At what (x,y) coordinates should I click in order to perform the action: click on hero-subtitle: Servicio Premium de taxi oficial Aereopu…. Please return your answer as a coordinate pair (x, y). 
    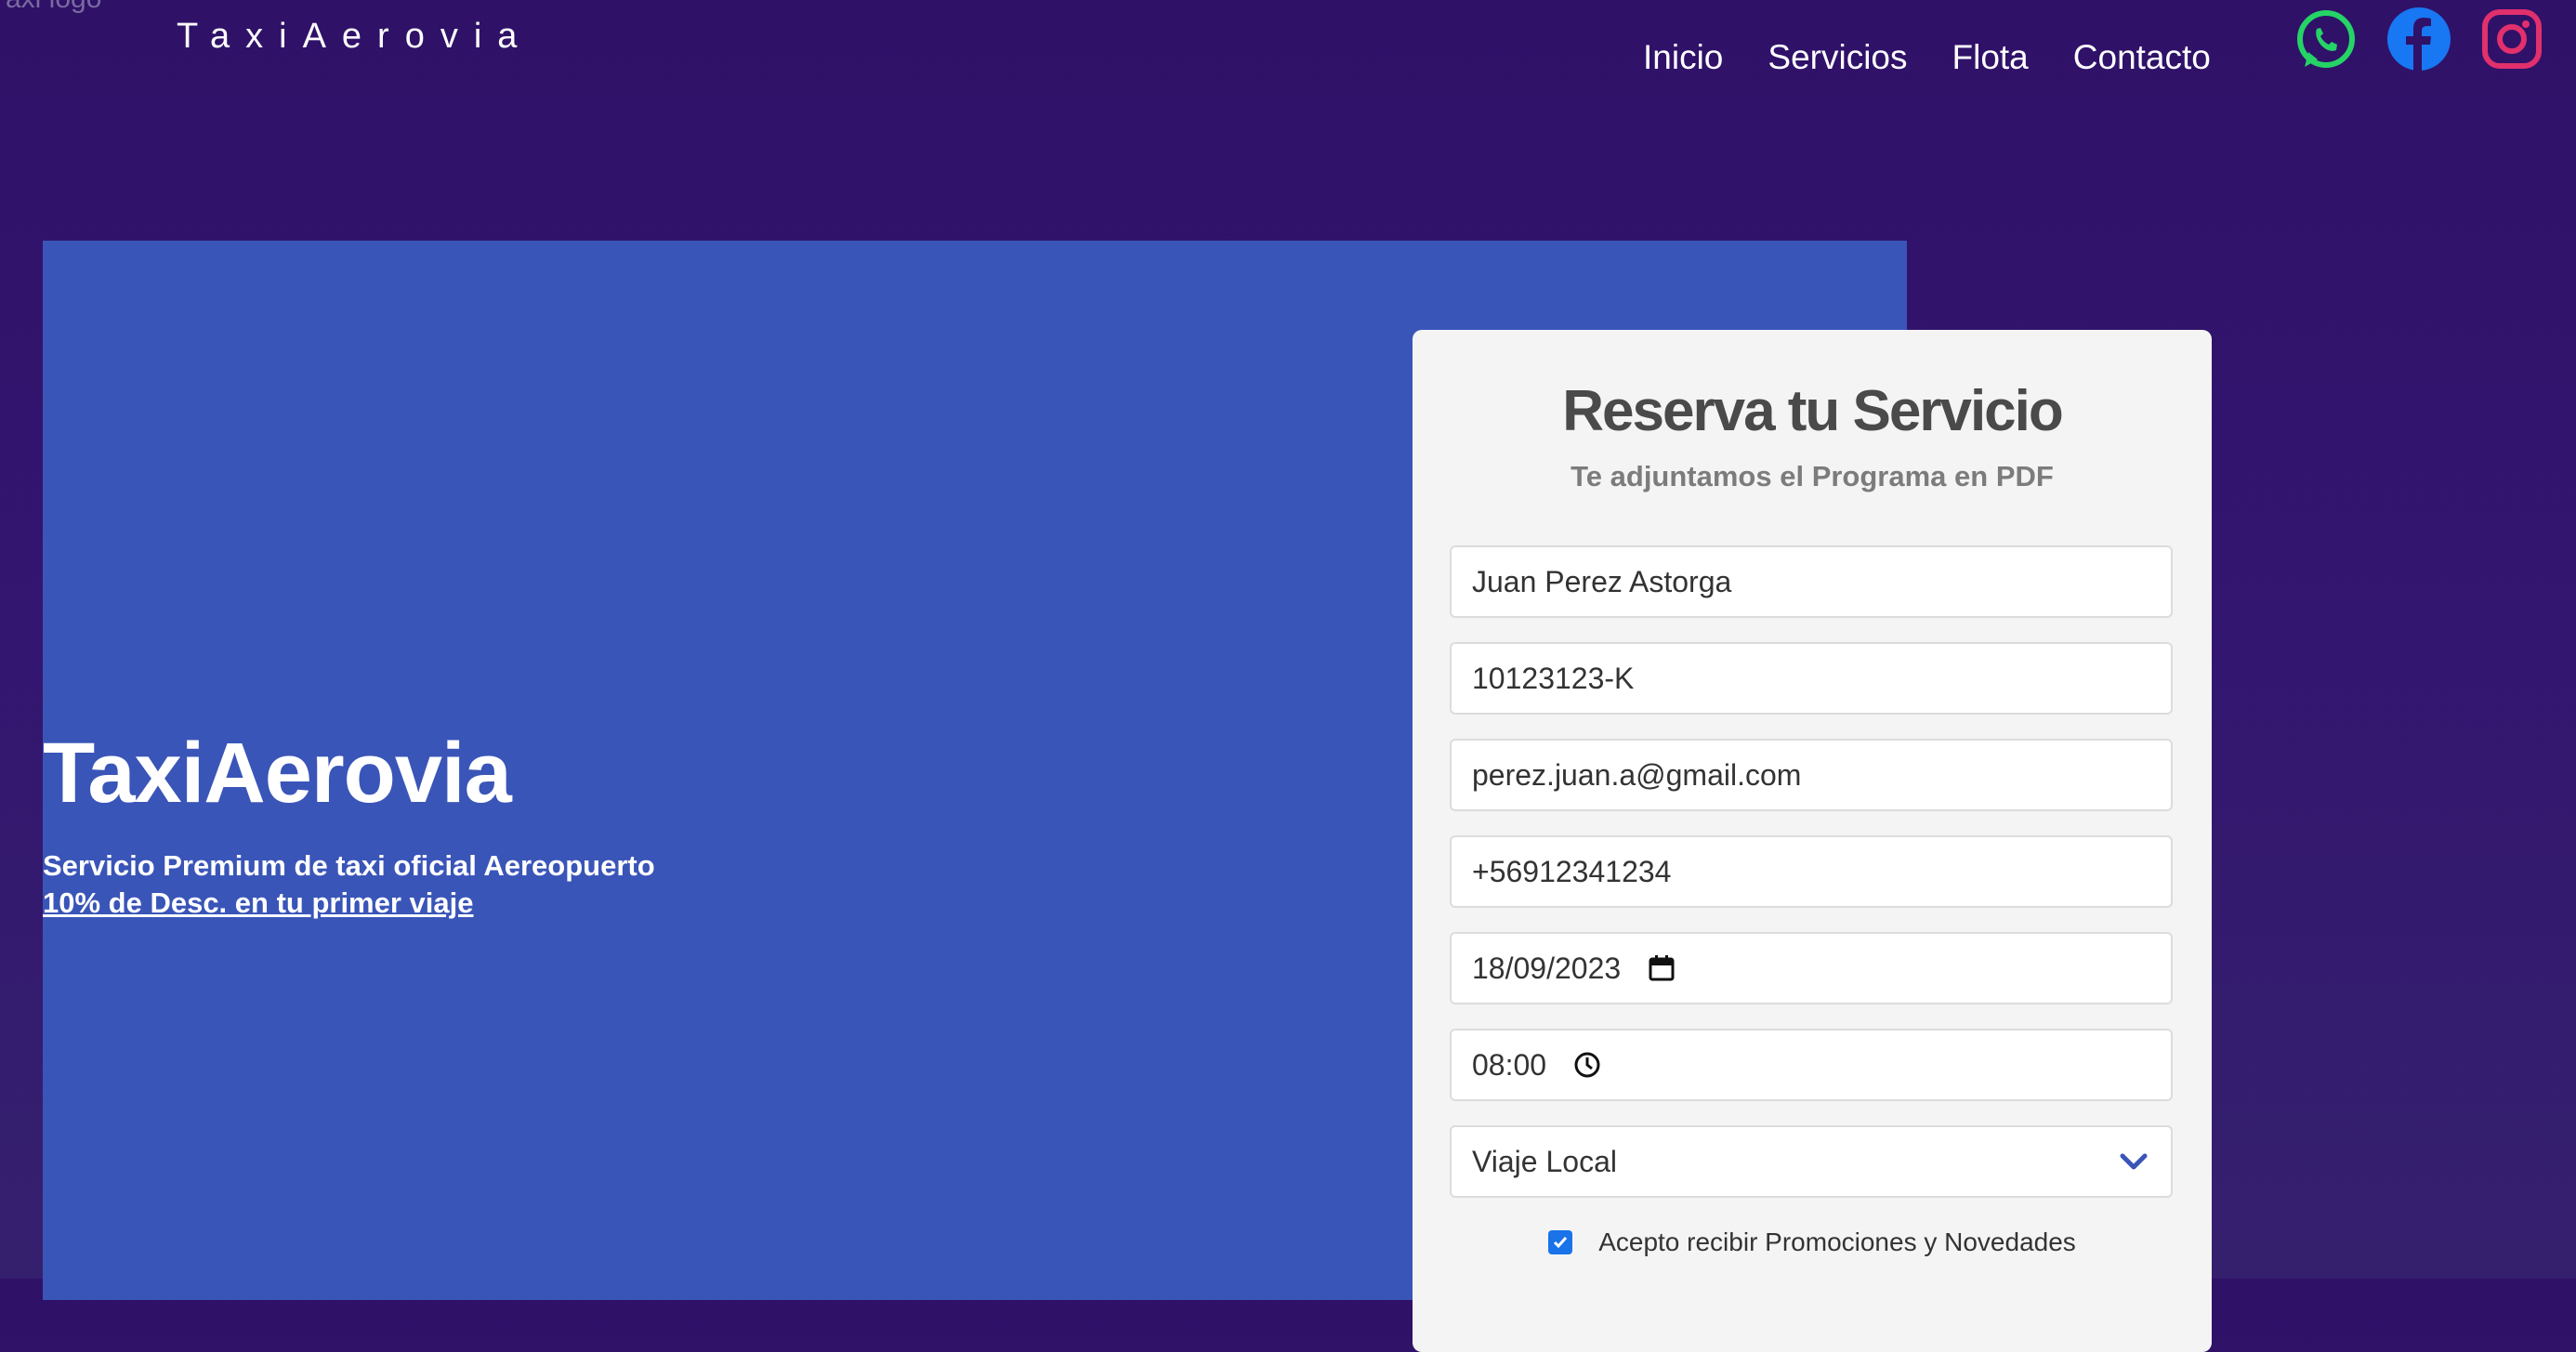
    Looking at the image, I should click on (349, 865).